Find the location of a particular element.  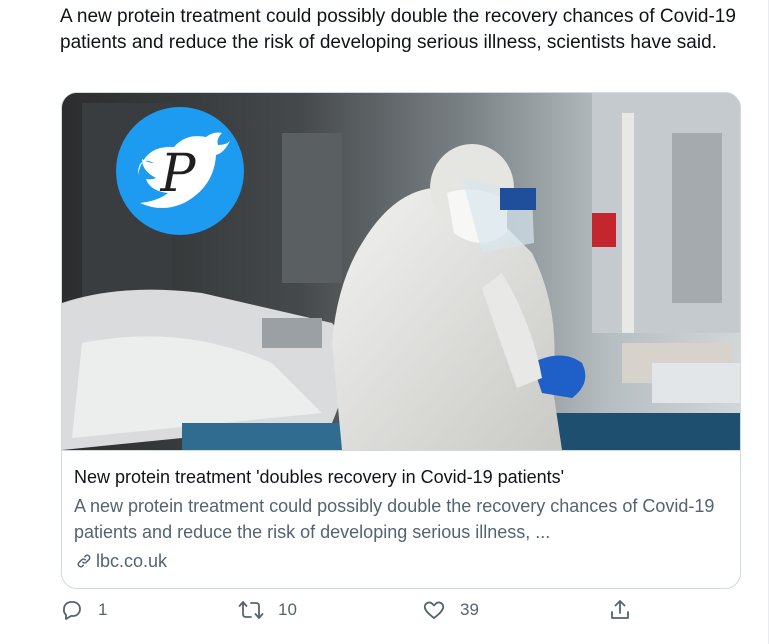

logo-letter: P is located at coordinates (178, 174).